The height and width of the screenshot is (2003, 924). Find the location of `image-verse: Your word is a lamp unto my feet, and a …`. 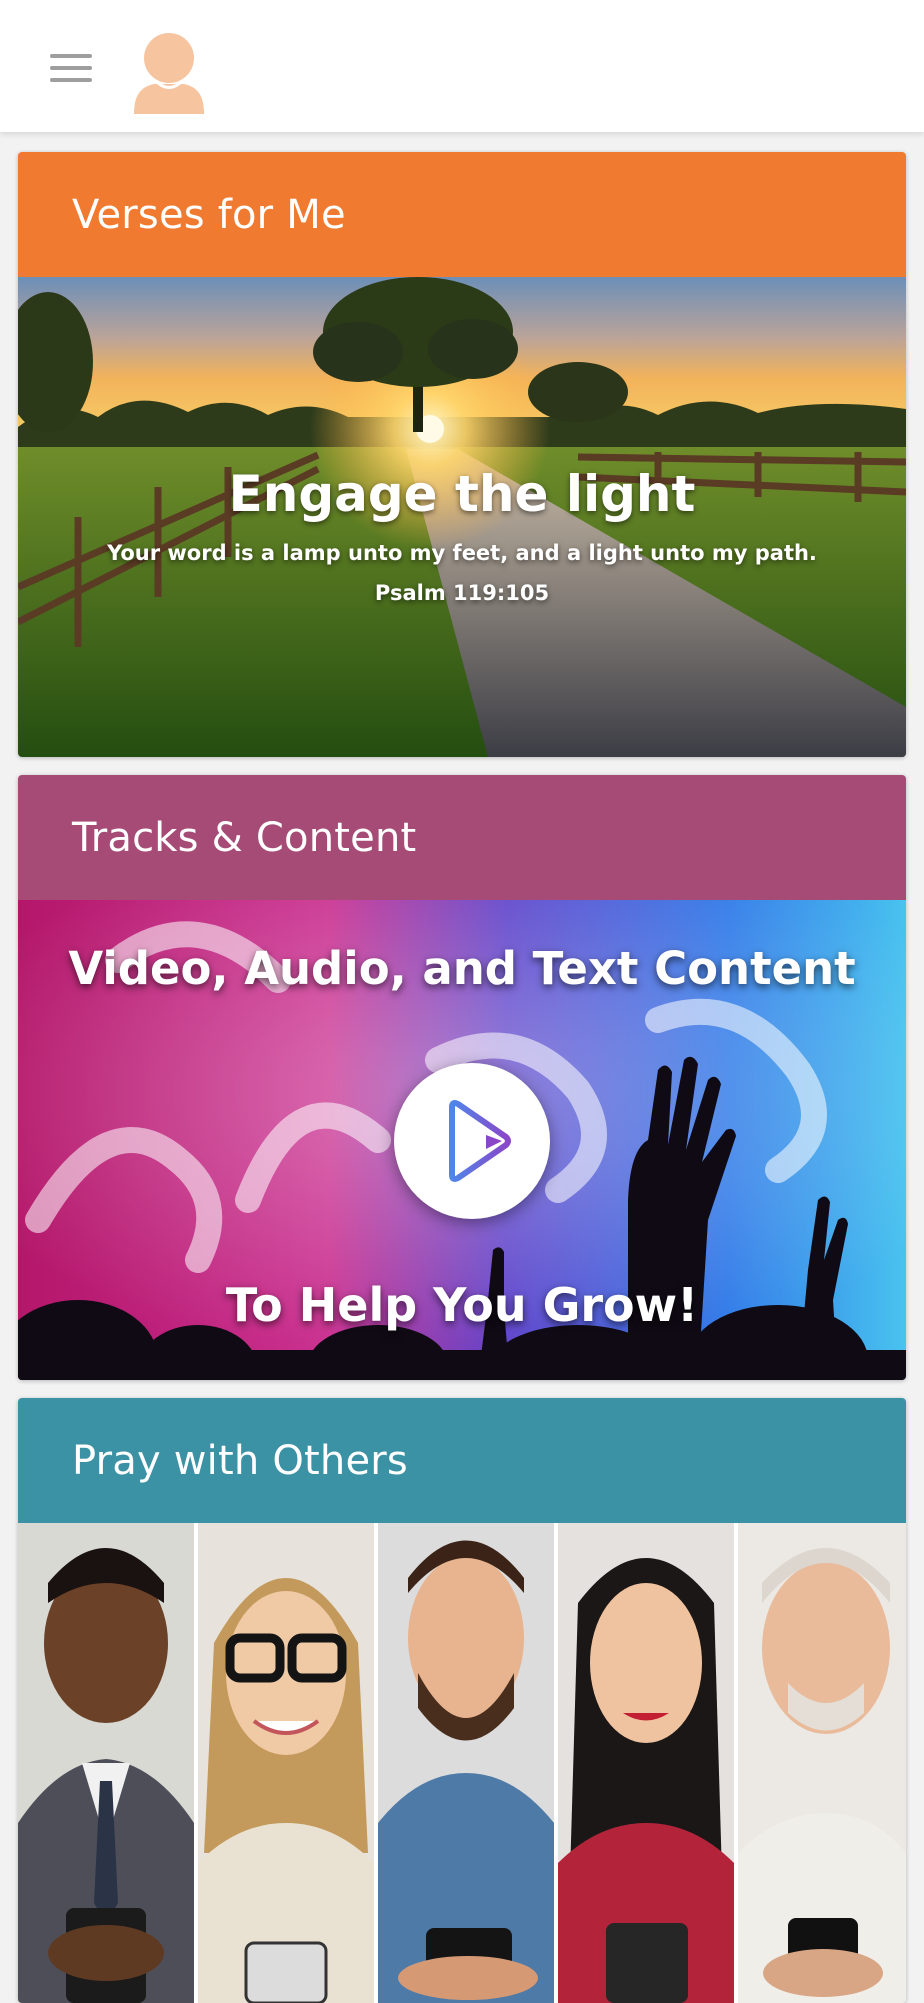

image-verse: Your word is a lamp unto my feet, and a … is located at coordinates (462, 553).